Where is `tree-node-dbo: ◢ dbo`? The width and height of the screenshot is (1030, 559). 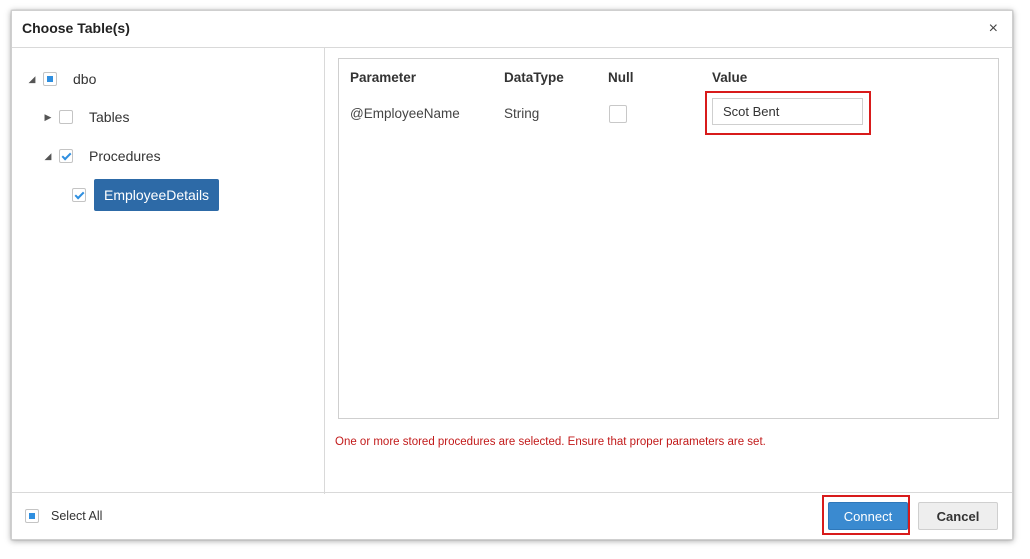
tree-node-dbo: ◢ dbo is located at coordinates (62, 79).